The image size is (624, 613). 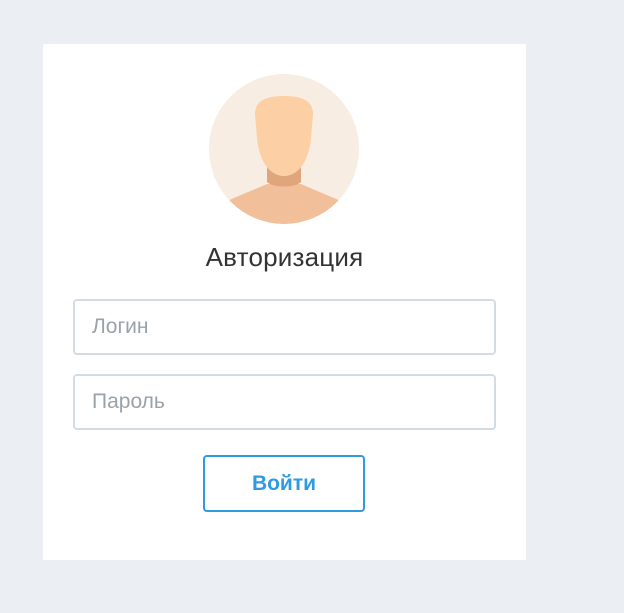 I want to click on form-title: Авторизация, so click(x=284, y=257).